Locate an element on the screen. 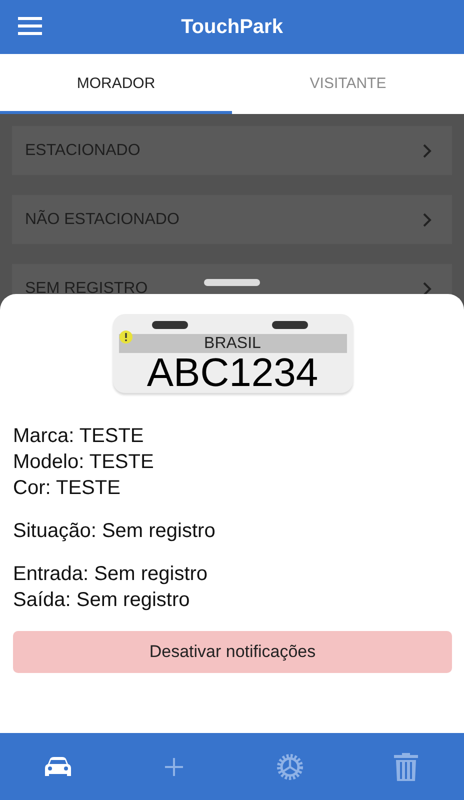 This screenshot has height=800, width=464. info-line: Marca: TESTE is located at coordinates (79, 436).